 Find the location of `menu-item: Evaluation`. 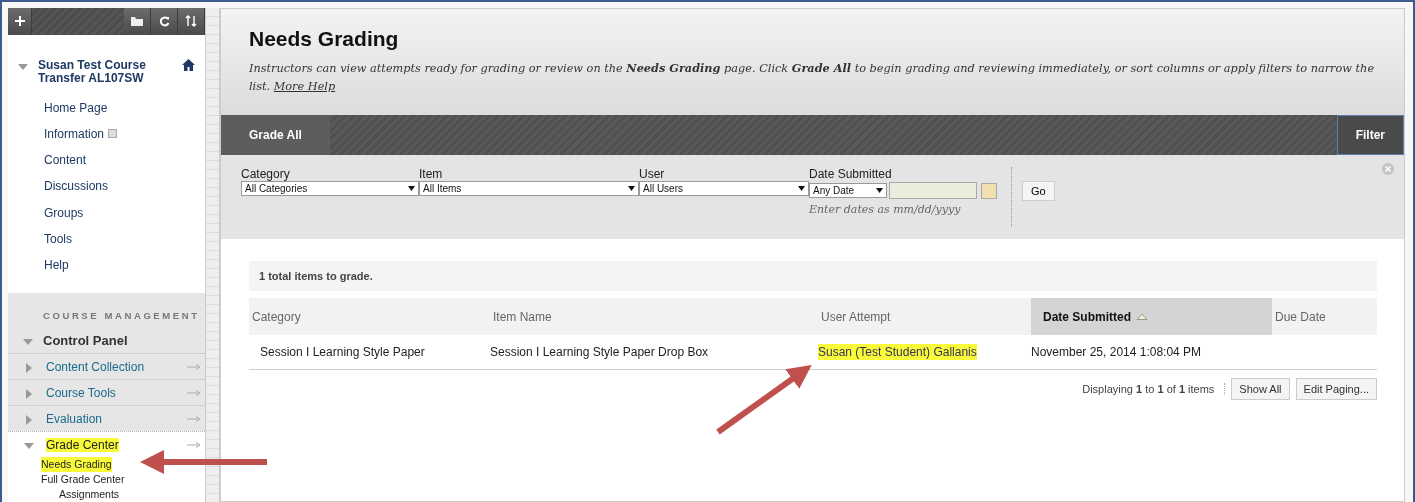

menu-item: Evaluation is located at coordinates (74, 418).